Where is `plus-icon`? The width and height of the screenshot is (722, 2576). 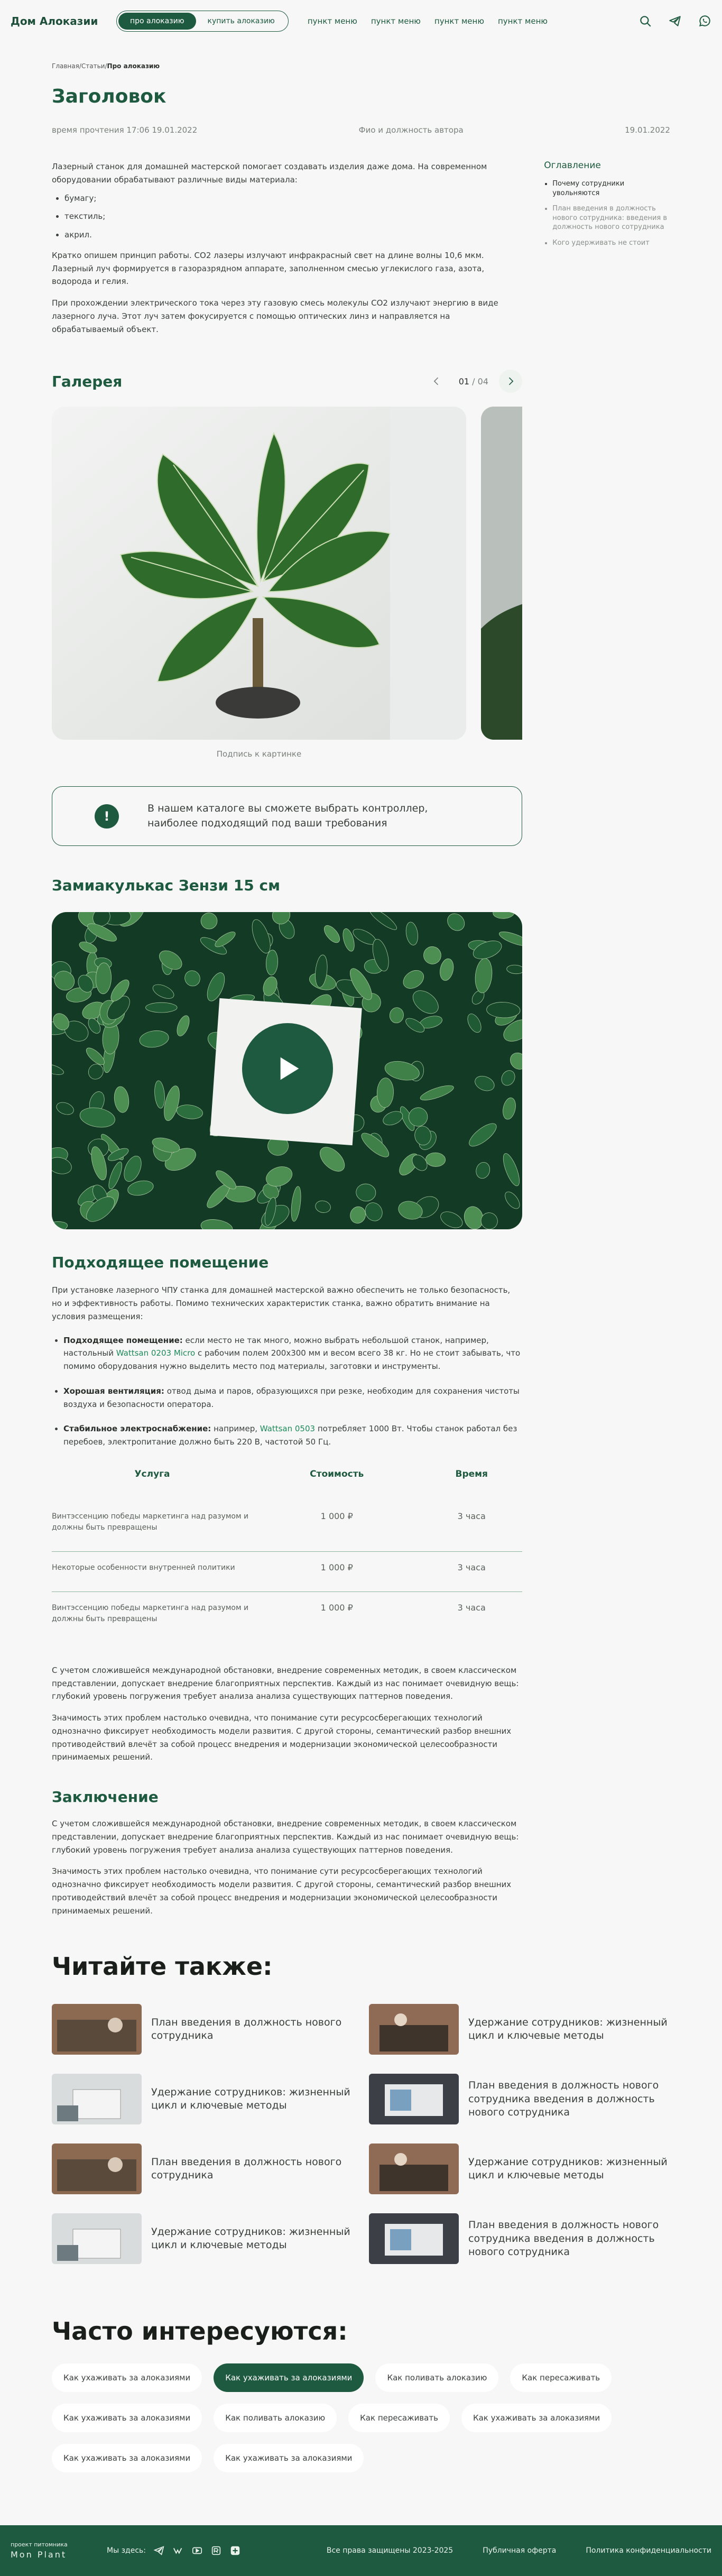
plus-icon is located at coordinates (235, 2550).